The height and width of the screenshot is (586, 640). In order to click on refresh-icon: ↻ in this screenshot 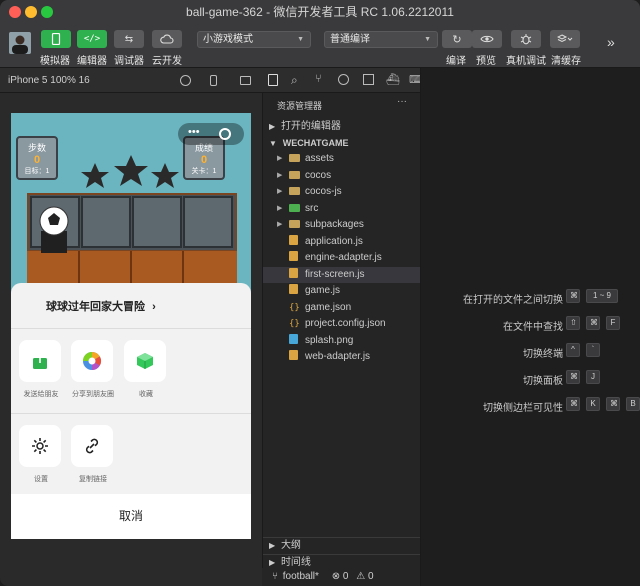, I will do `click(457, 39)`.